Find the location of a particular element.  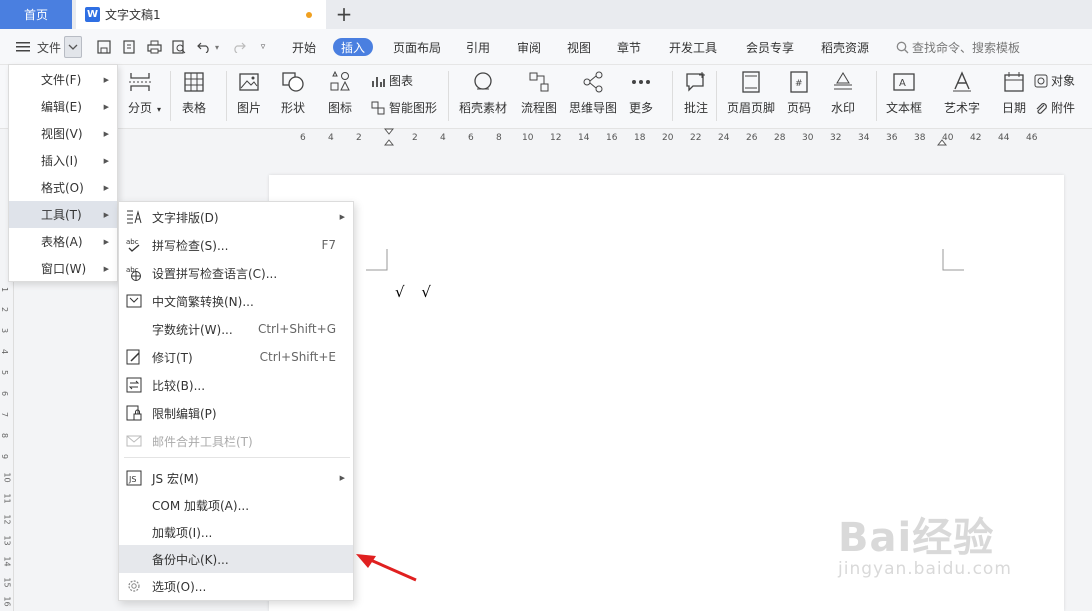

tab-insert: 插入 is located at coordinates (353, 47).